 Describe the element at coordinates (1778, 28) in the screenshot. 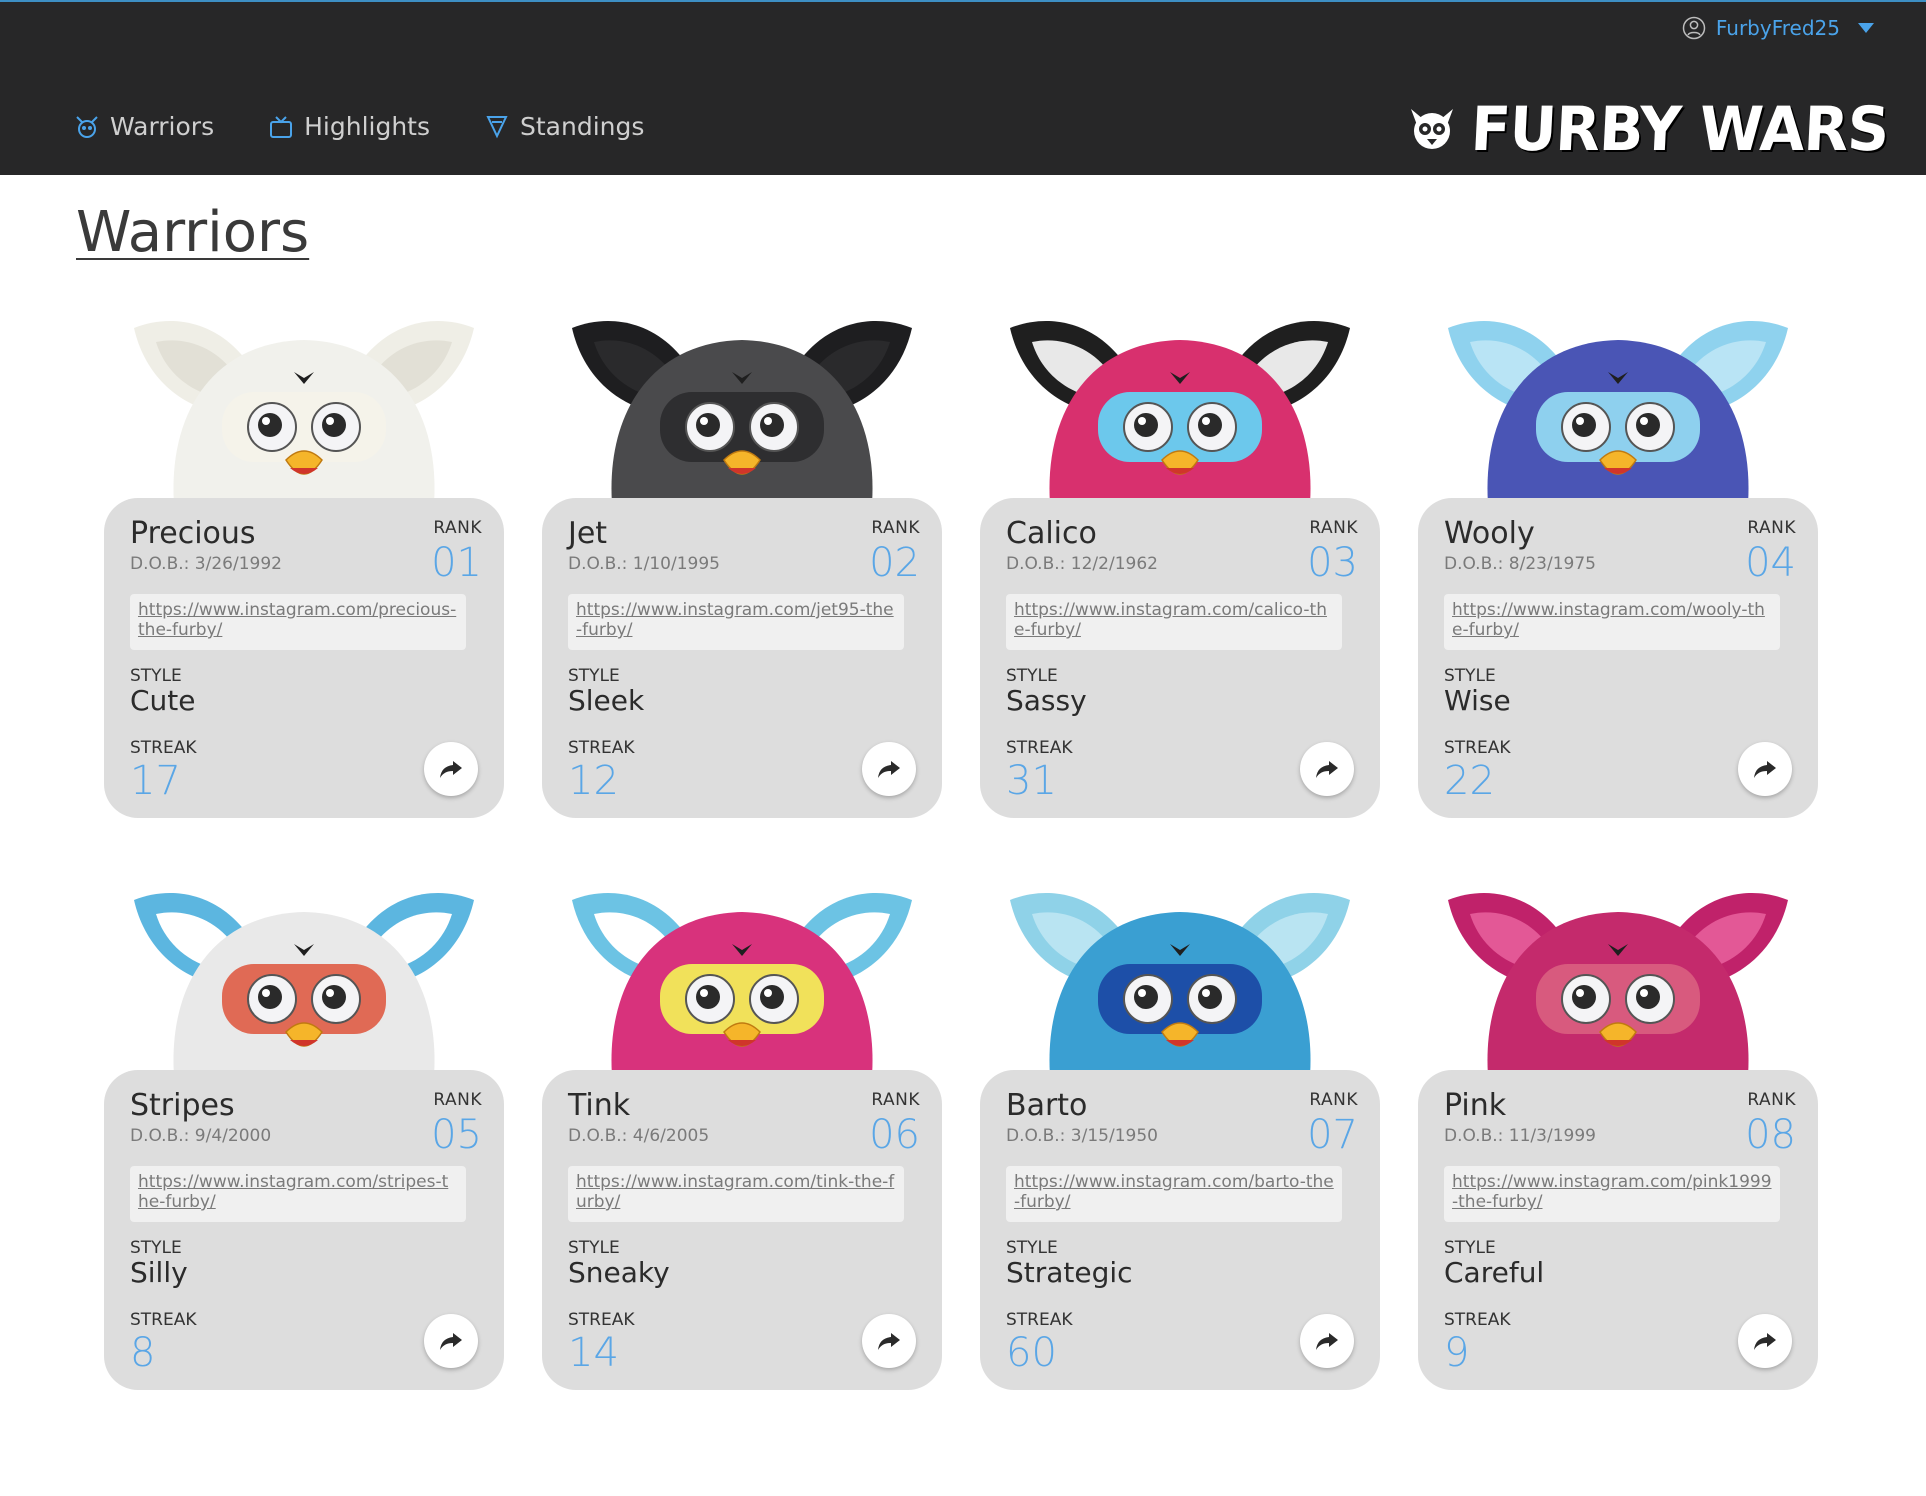

I see `user-menu: FurbyFred25` at that location.